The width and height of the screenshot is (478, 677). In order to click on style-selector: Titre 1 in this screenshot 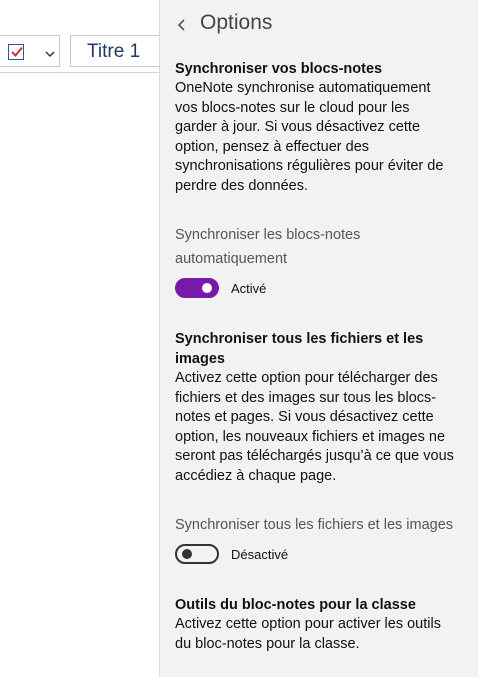, I will do `click(120, 51)`.